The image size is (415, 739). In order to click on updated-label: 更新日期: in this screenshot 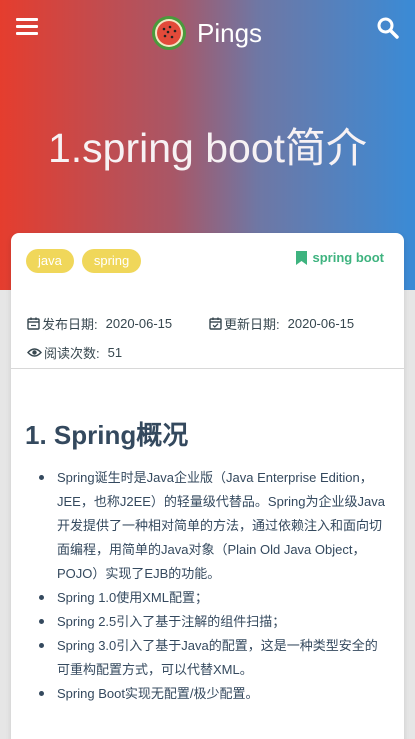, I will do `click(252, 324)`.